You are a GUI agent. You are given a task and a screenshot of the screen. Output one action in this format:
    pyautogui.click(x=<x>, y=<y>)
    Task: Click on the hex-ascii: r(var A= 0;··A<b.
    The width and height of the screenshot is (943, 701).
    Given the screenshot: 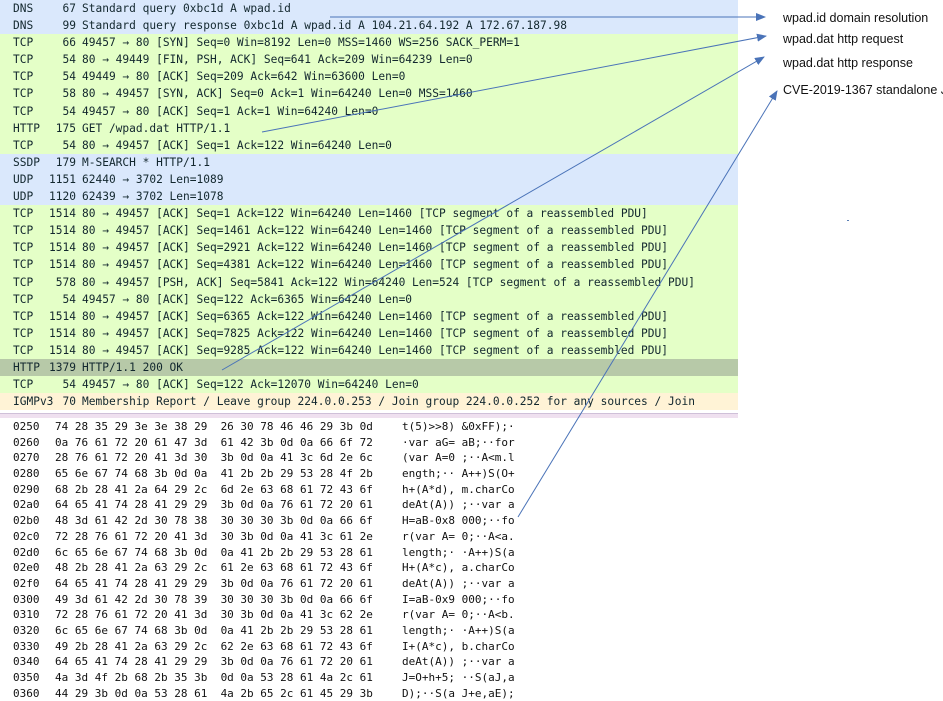 What is the action you would take?
    pyautogui.click(x=458, y=615)
    